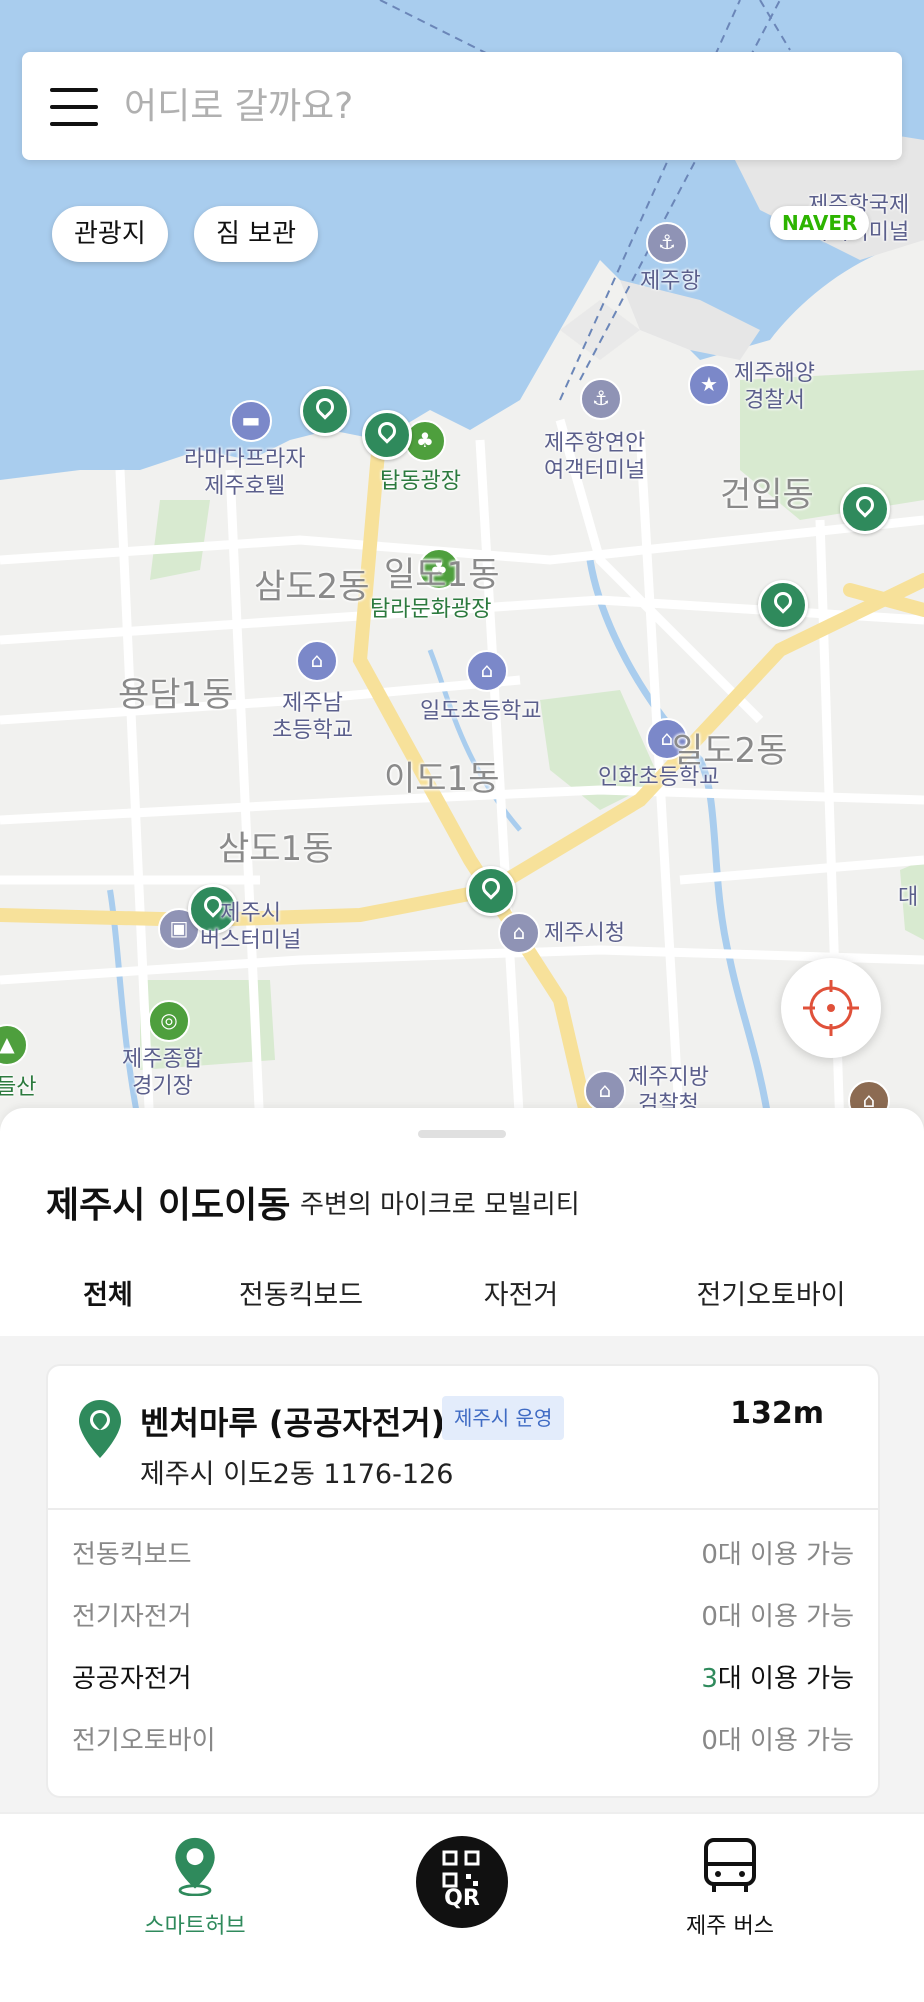 The height and width of the screenshot is (2002, 924). Describe the element at coordinates (440, 1205) in the screenshot. I see `location-subtitle: 주변의 마이크로 모빌리티` at that location.